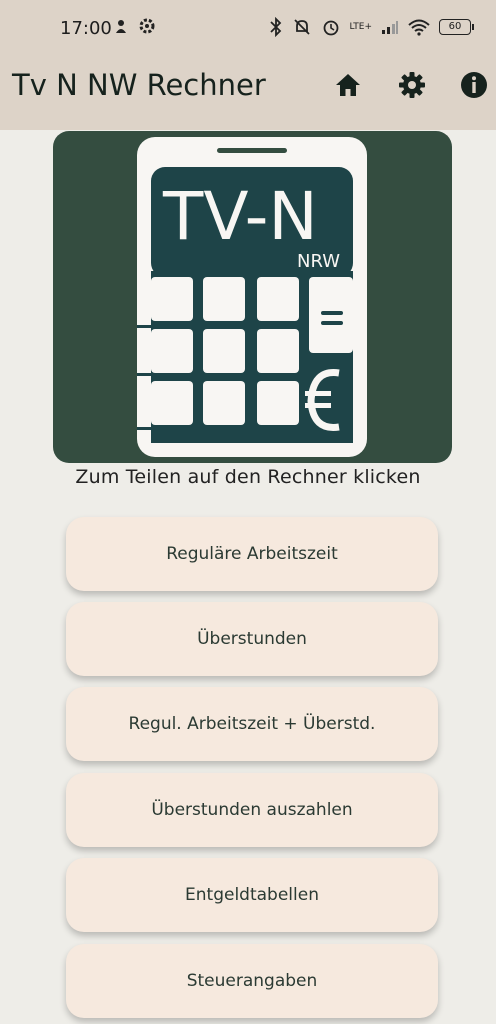  What do you see at coordinates (412, 85) in the screenshot?
I see `gear-icon` at bounding box center [412, 85].